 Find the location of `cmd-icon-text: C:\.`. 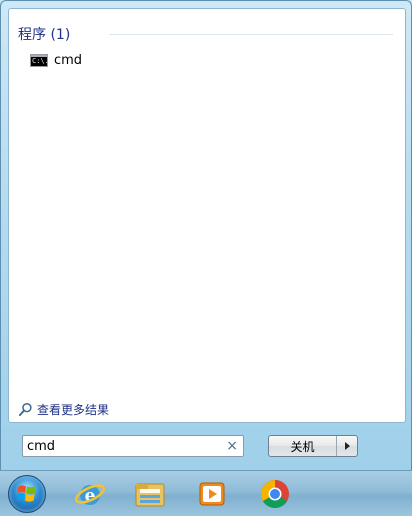

cmd-icon-text: C:\. is located at coordinates (40, 60).